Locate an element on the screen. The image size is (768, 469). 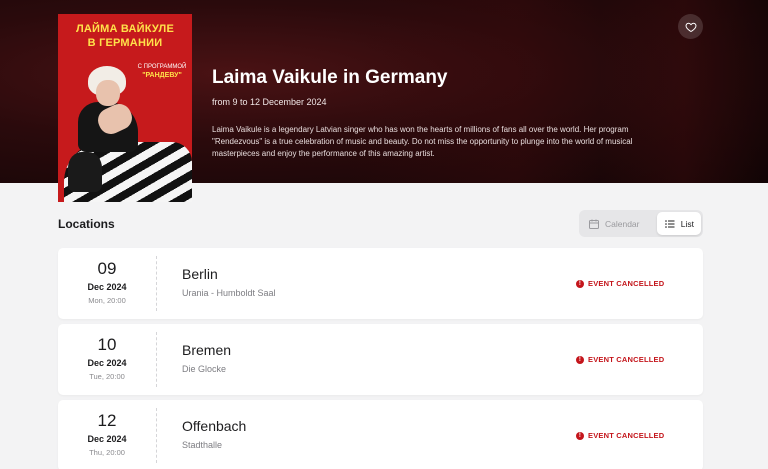
event-city: Berlin is located at coordinates (200, 274).